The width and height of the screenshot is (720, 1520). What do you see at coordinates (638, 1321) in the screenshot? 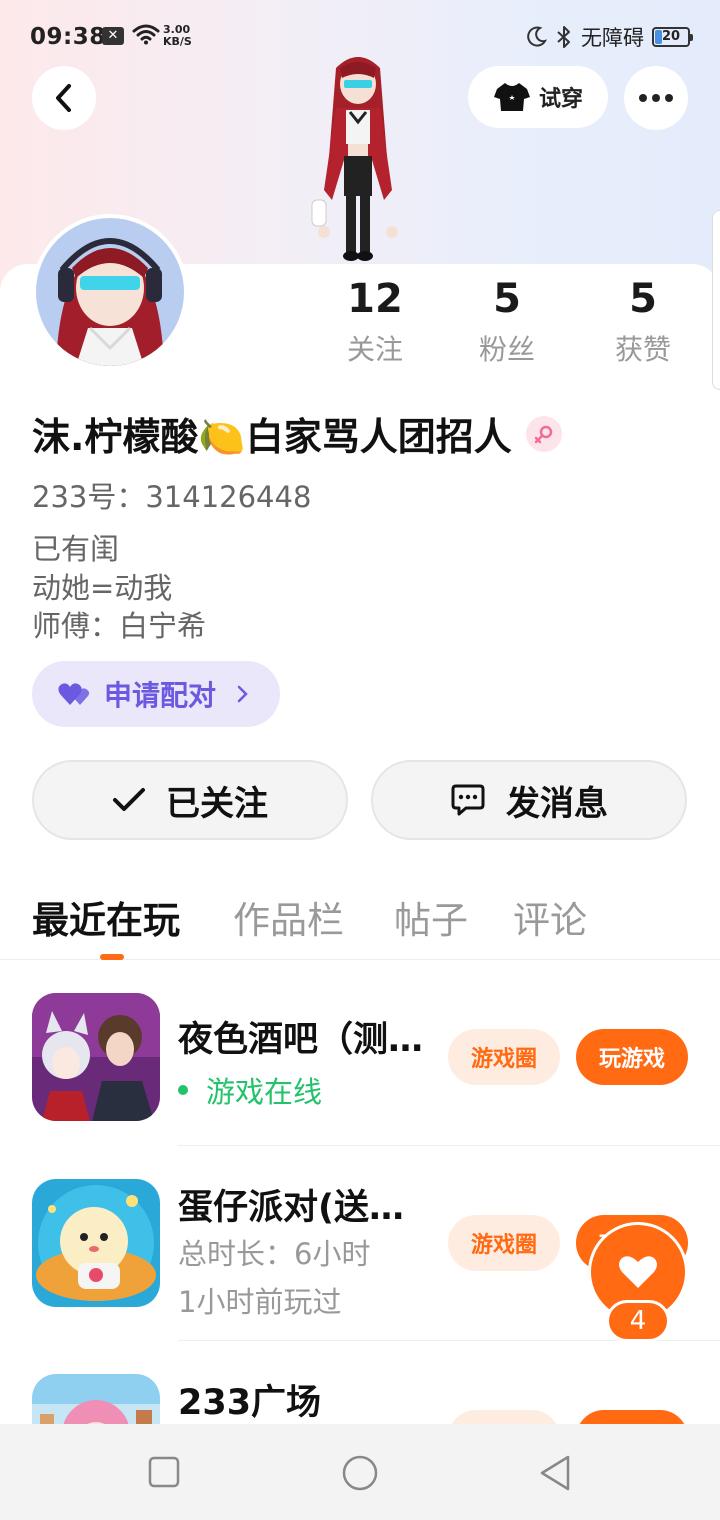
I see `like-count: 4` at bounding box center [638, 1321].